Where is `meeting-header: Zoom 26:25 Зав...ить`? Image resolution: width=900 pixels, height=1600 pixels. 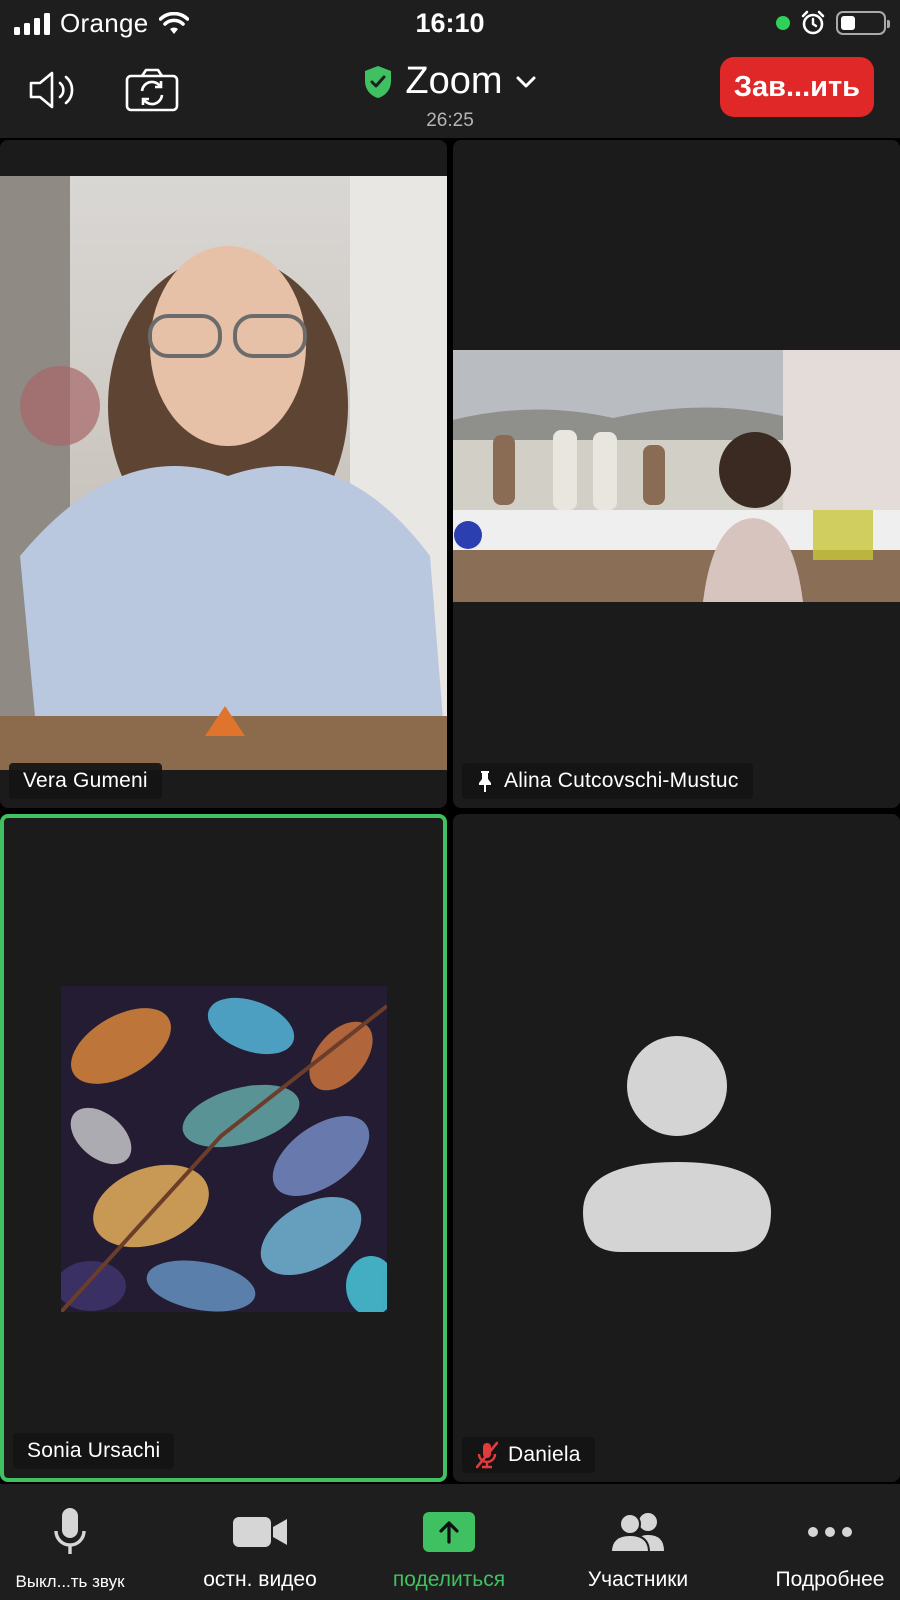 meeting-header: Zoom 26:25 Зав...ить is located at coordinates (450, 92).